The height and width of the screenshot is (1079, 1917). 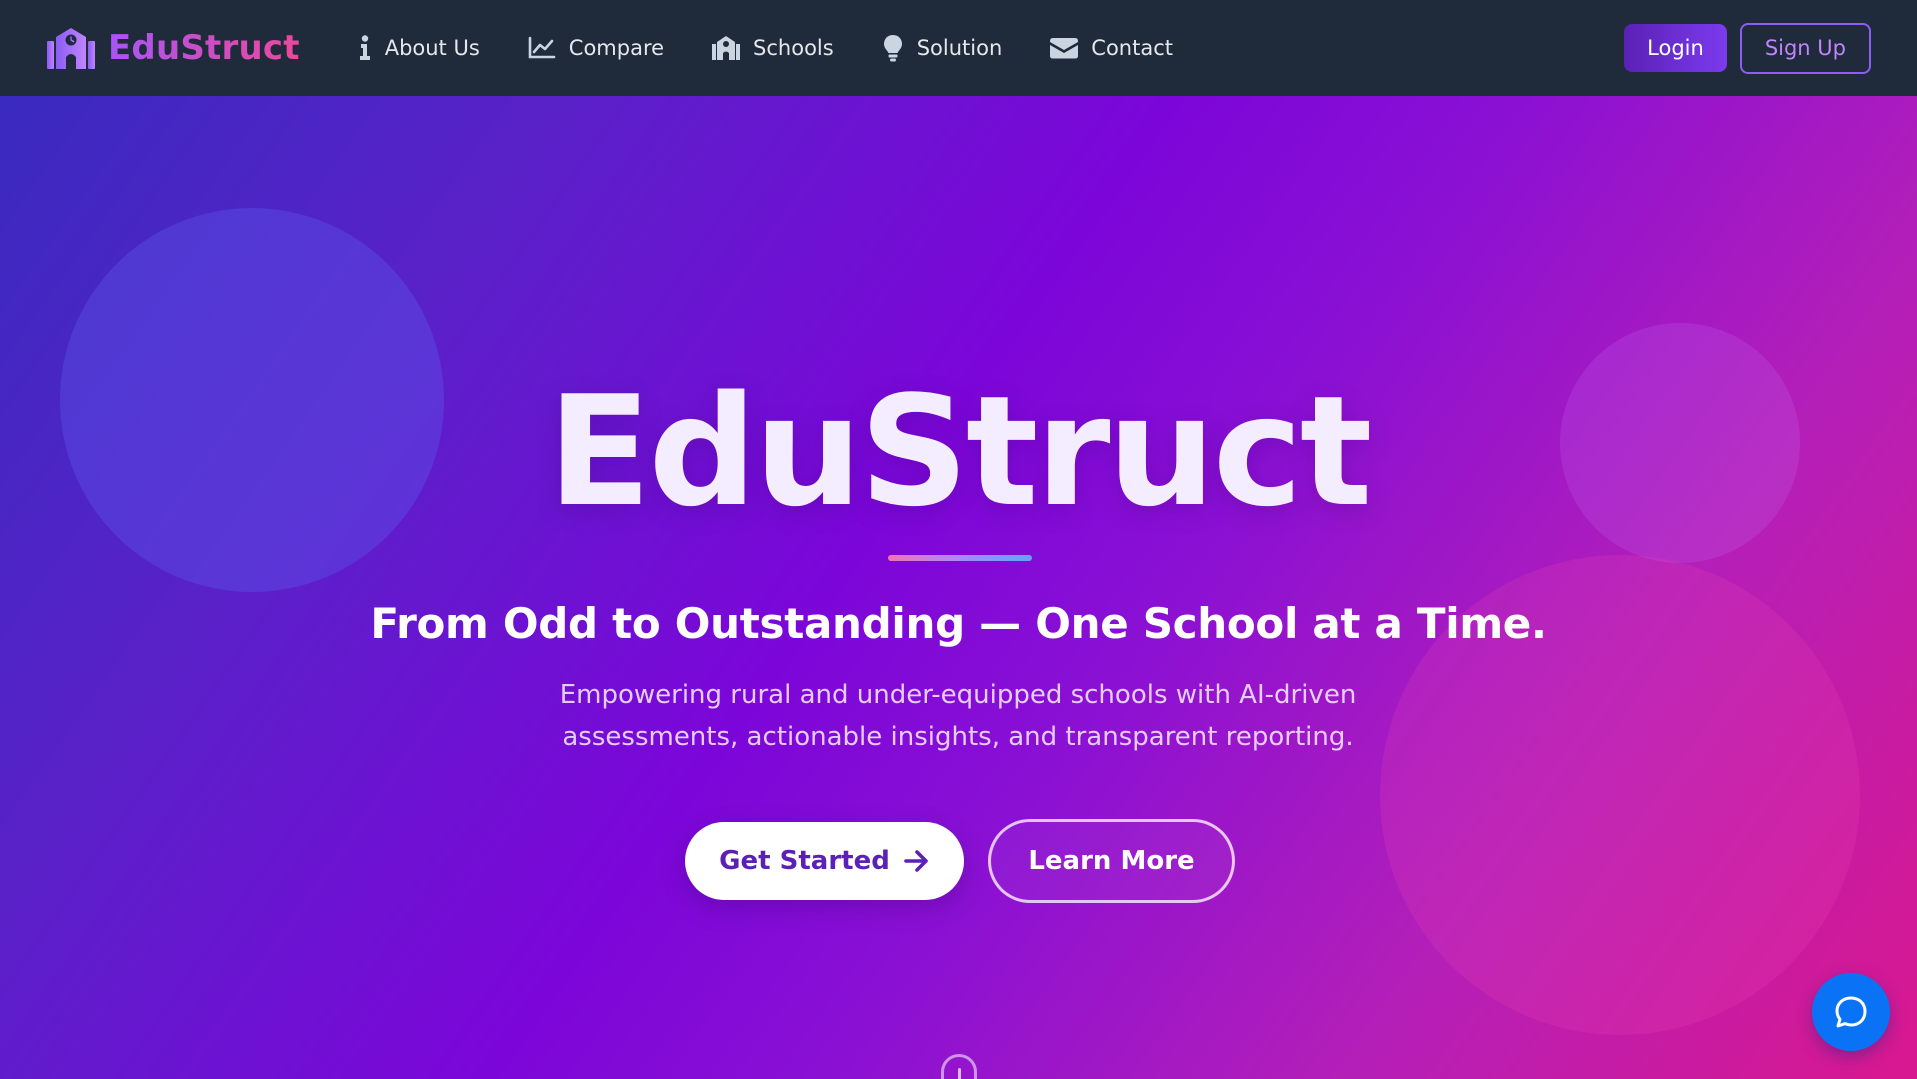 What do you see at coordinates (542, 47) in the screenshot?
I see `line-chart-icon` at bounding box center [542, 47].